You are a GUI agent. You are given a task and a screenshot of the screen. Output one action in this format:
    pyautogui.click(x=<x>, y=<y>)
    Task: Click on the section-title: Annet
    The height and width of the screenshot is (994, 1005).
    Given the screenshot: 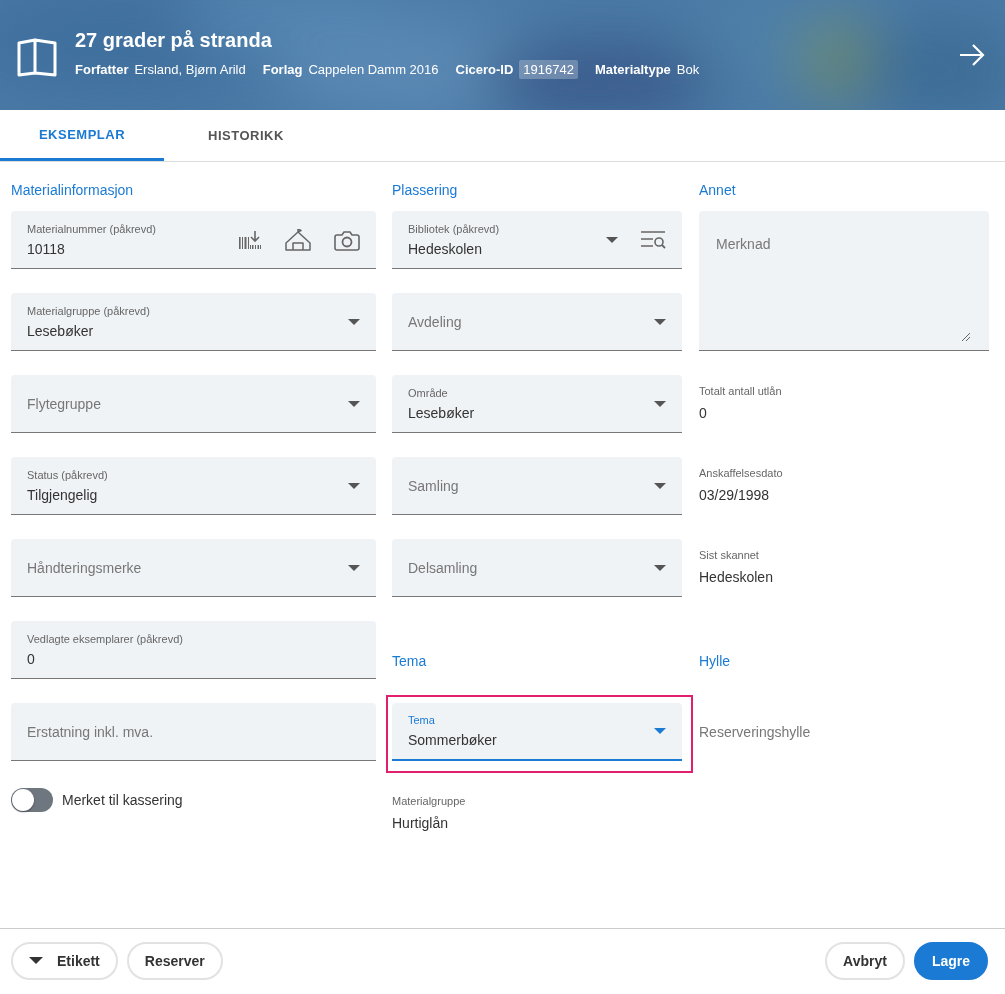 What is the action you would take?
    pyautogui.click(x=718, y=191)
    